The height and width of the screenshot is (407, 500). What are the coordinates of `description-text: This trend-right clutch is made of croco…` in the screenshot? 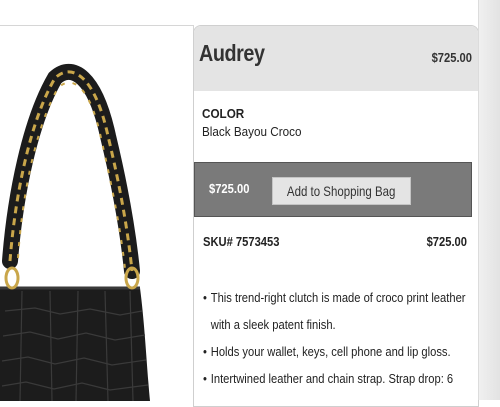 It's located at (338, 297).